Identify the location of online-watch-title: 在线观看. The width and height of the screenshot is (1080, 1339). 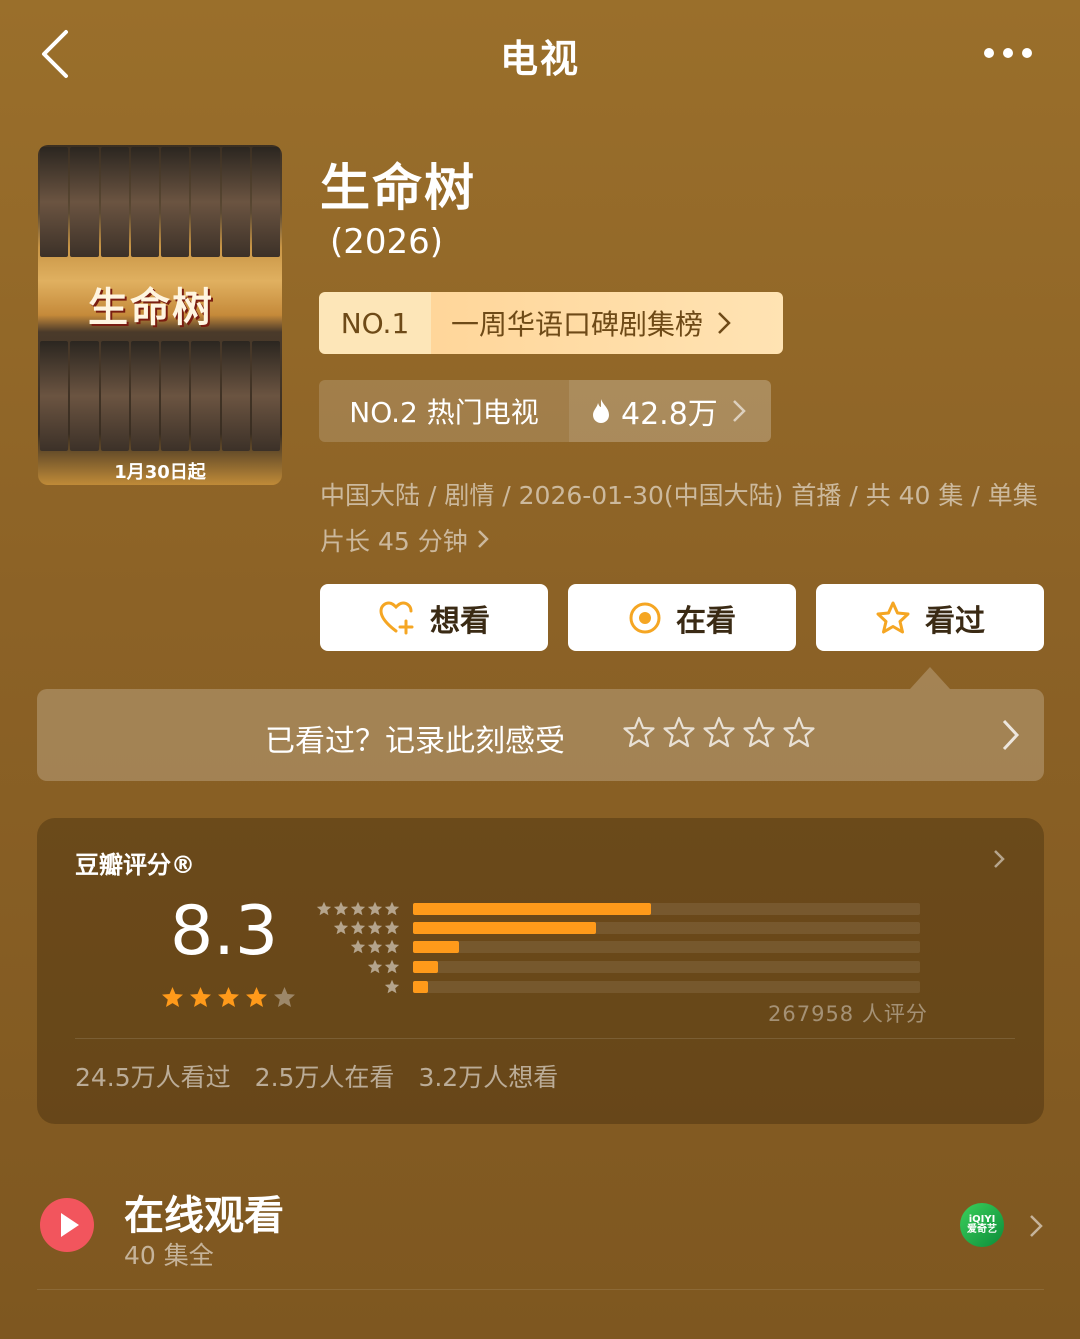
(204, 1212).